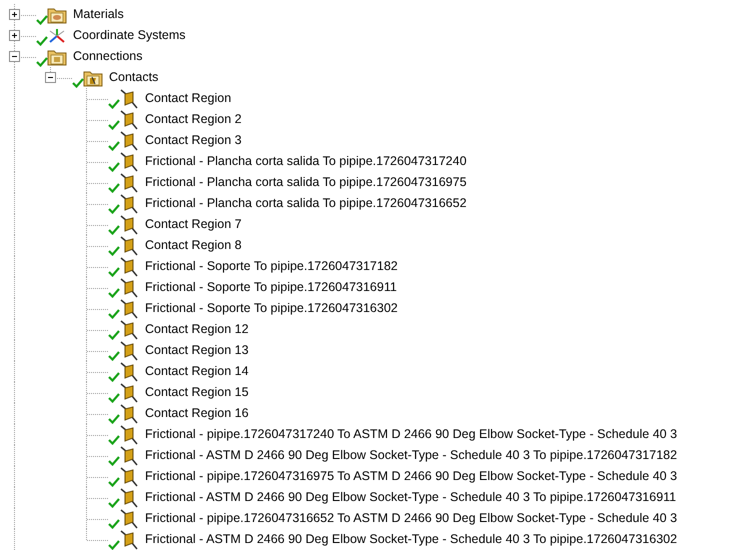  What do you see at coordinates (57, 35) in the screenshot?
I see `axes-icon` at bounding box center [57, 35].